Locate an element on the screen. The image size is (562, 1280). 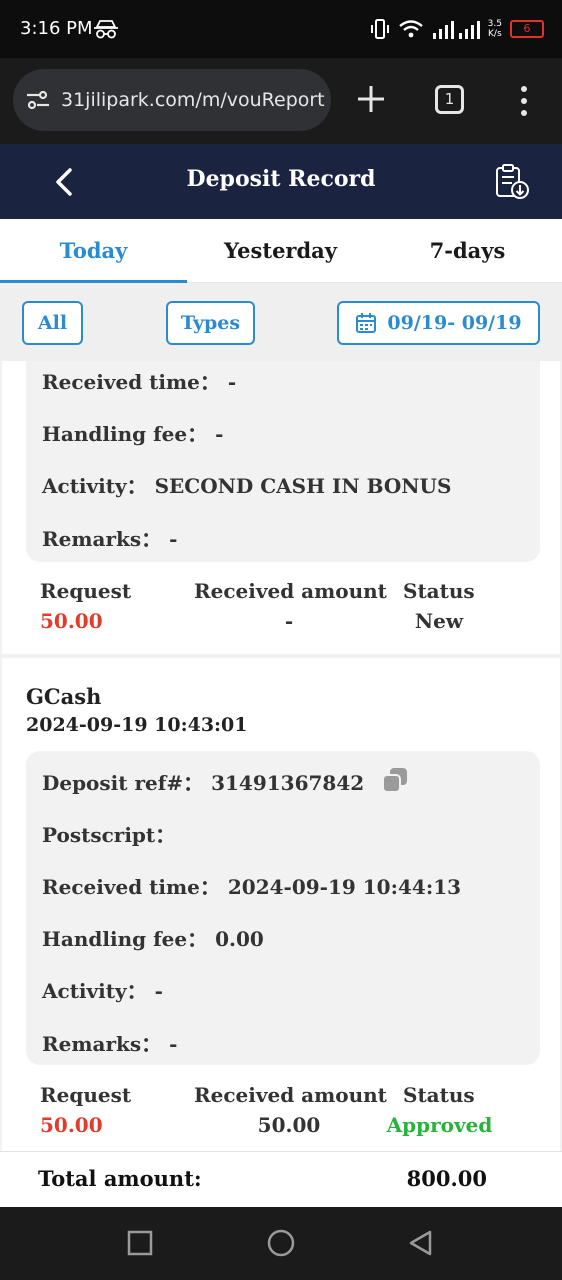
system-nav-bar is located at coordinates (281, 1243).